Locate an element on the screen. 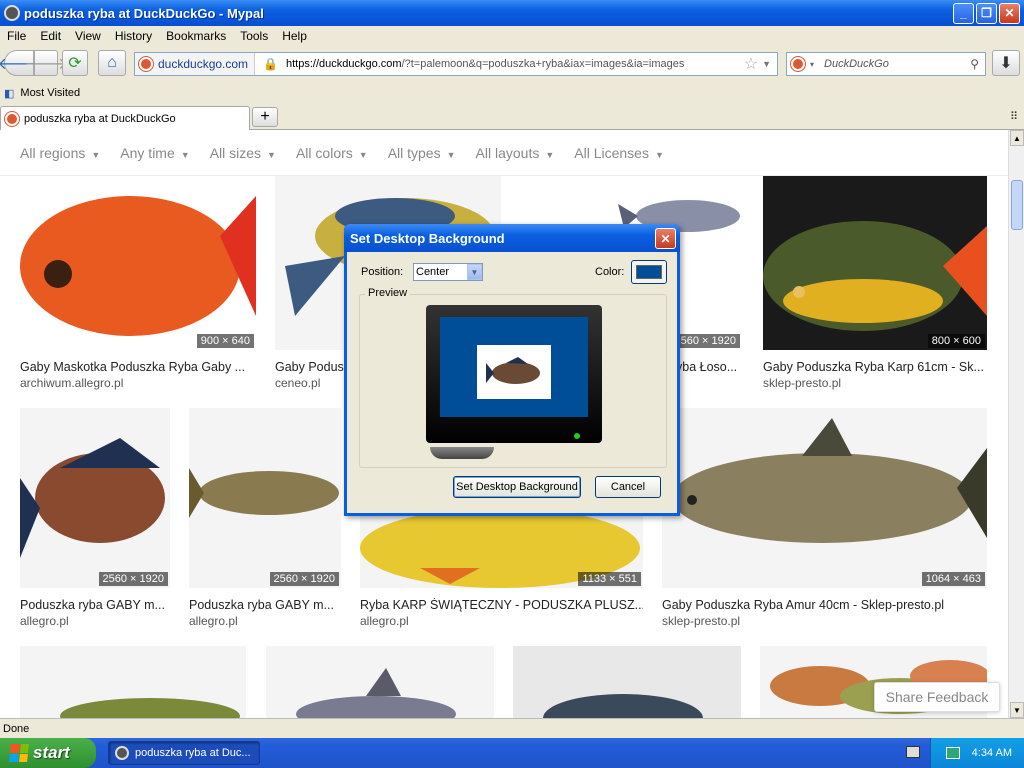 The width and height of the screenshot is (1024, 768). new-tab-button: + is located at coordinates (265, 117).